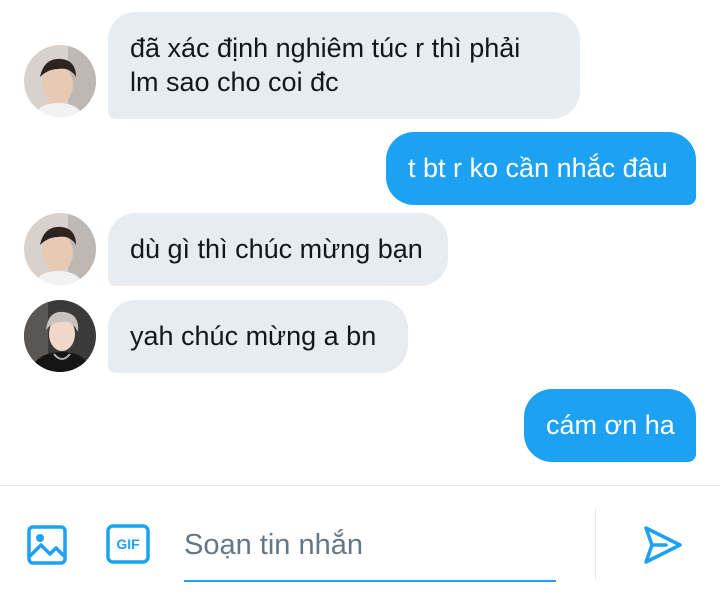 This screenshot has width=720, height=601. I want to click on message-bubble-sent: t bt r ko cần nhắc đâu, so click(541, 168).